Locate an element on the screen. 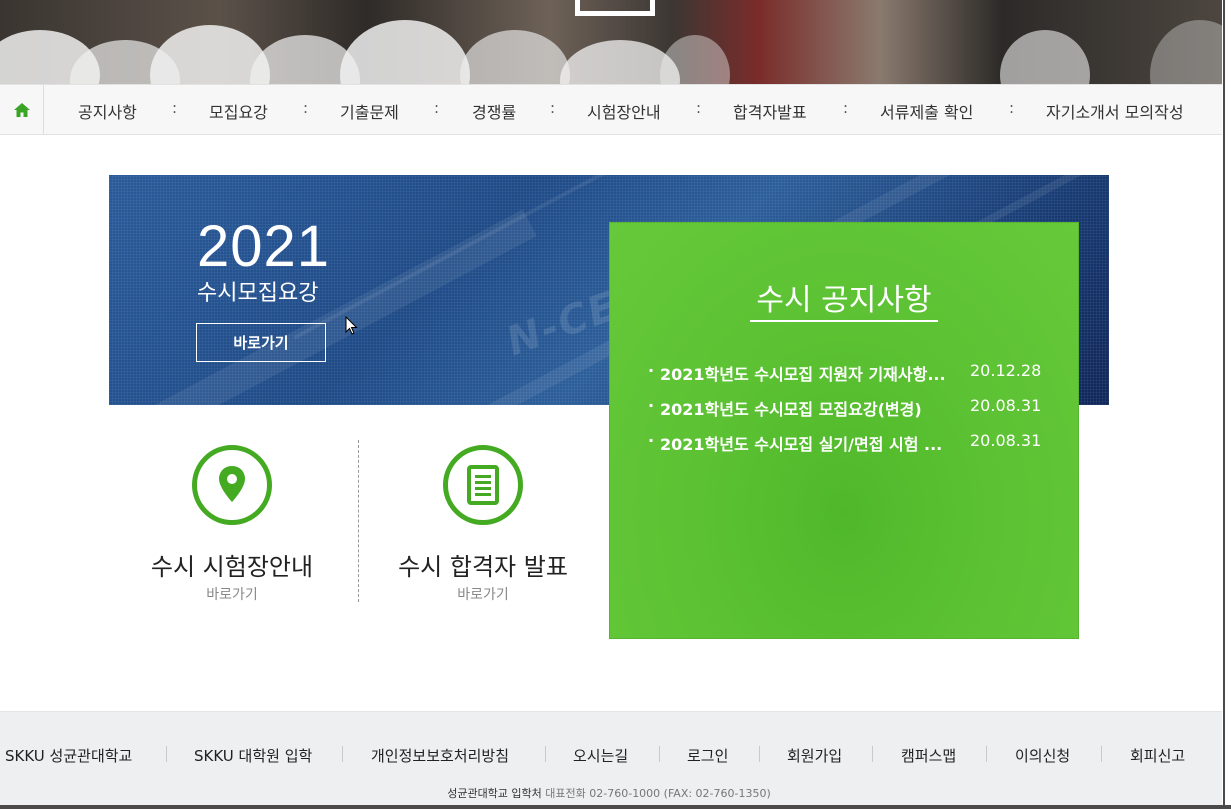 This screenshot has width=1231, height=809. notice-title: 수시 공지사항 is located at coordinates (844, 297).